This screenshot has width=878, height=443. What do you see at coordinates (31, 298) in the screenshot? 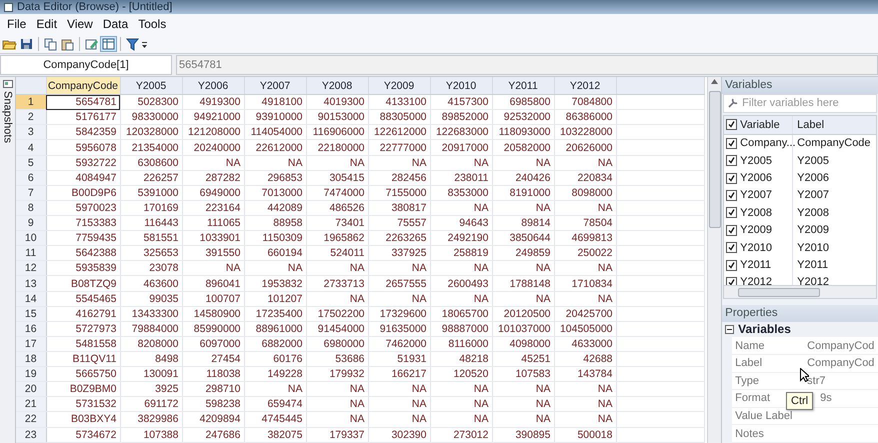
I see `row-number: 14` at bounding box center [31, 298].